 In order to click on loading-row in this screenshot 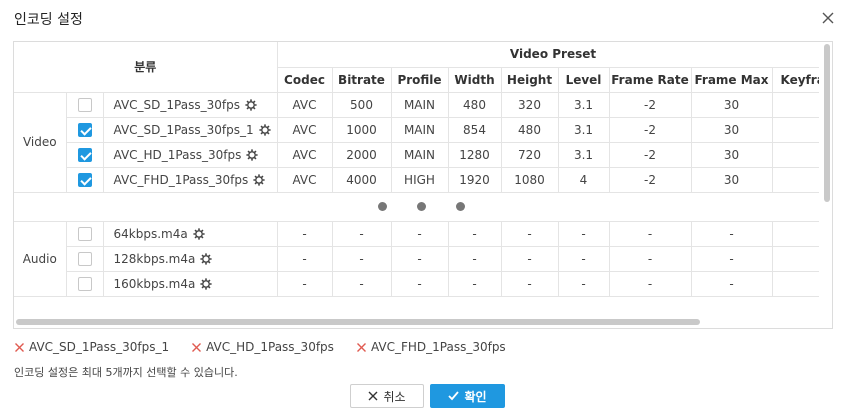, I will do `click(416, 206)`.